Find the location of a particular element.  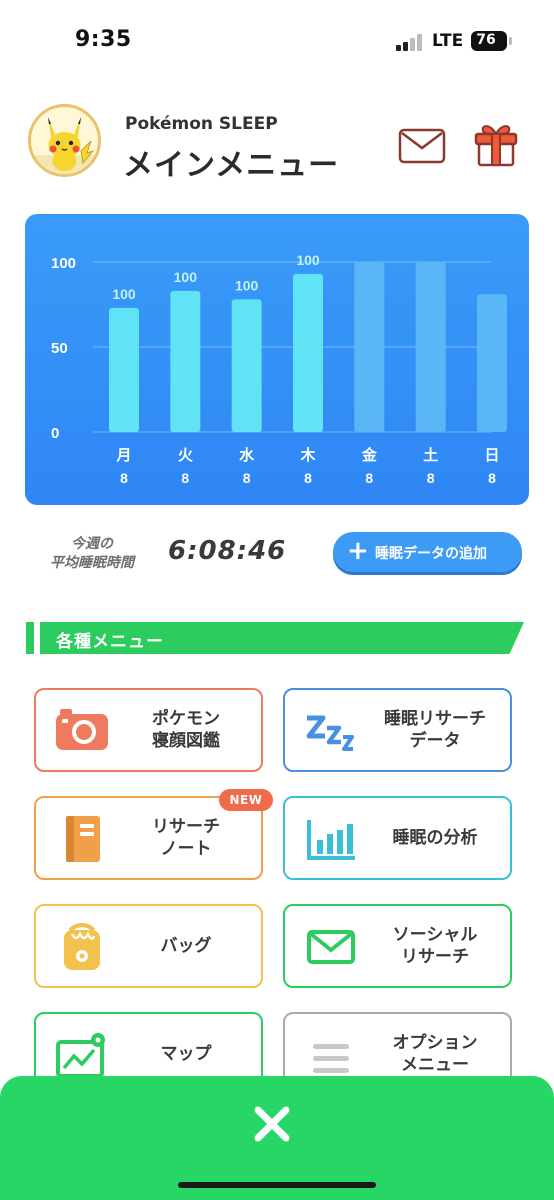

close-icon is located at coordinates (272, 1124).